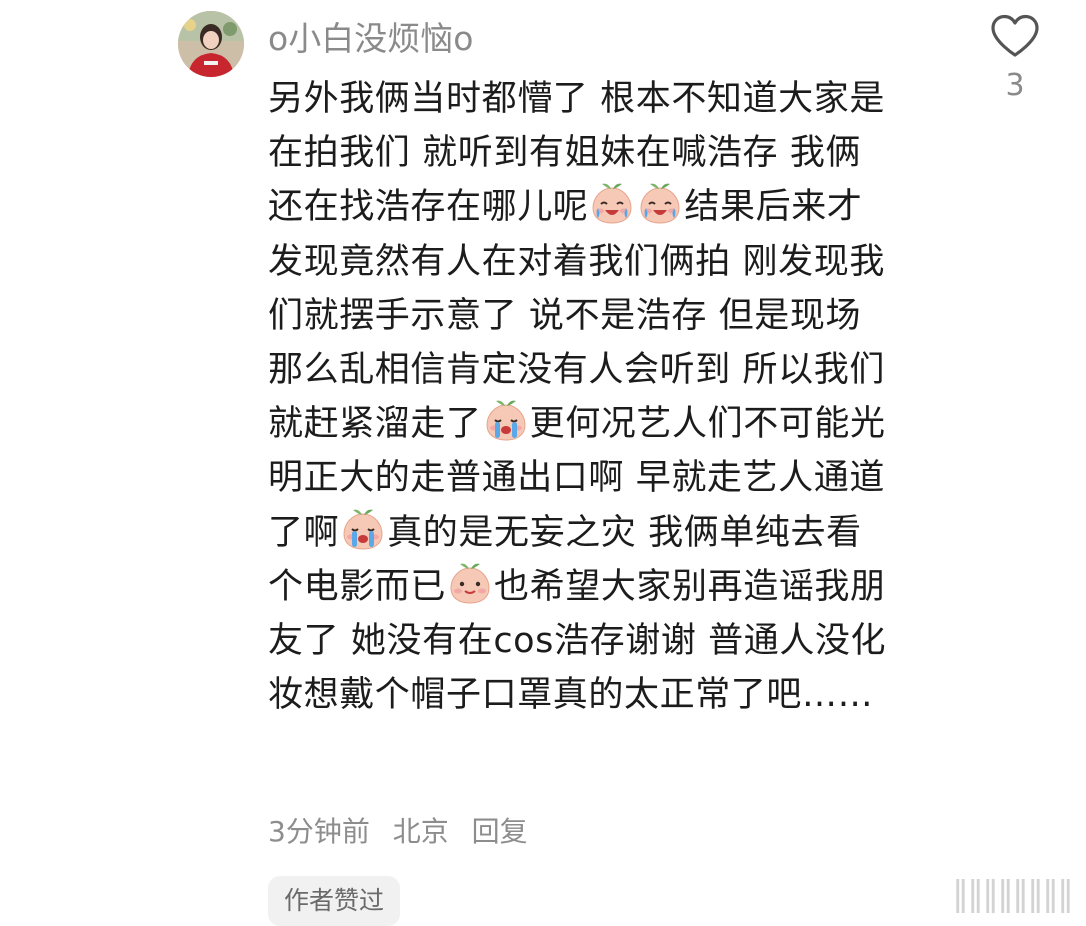  What do you see at coordinates (1013, 894) in the screenshot?
I see `watermark: ‖‖‖‖‖‖‖‖` at bounding box center [1013, 894].